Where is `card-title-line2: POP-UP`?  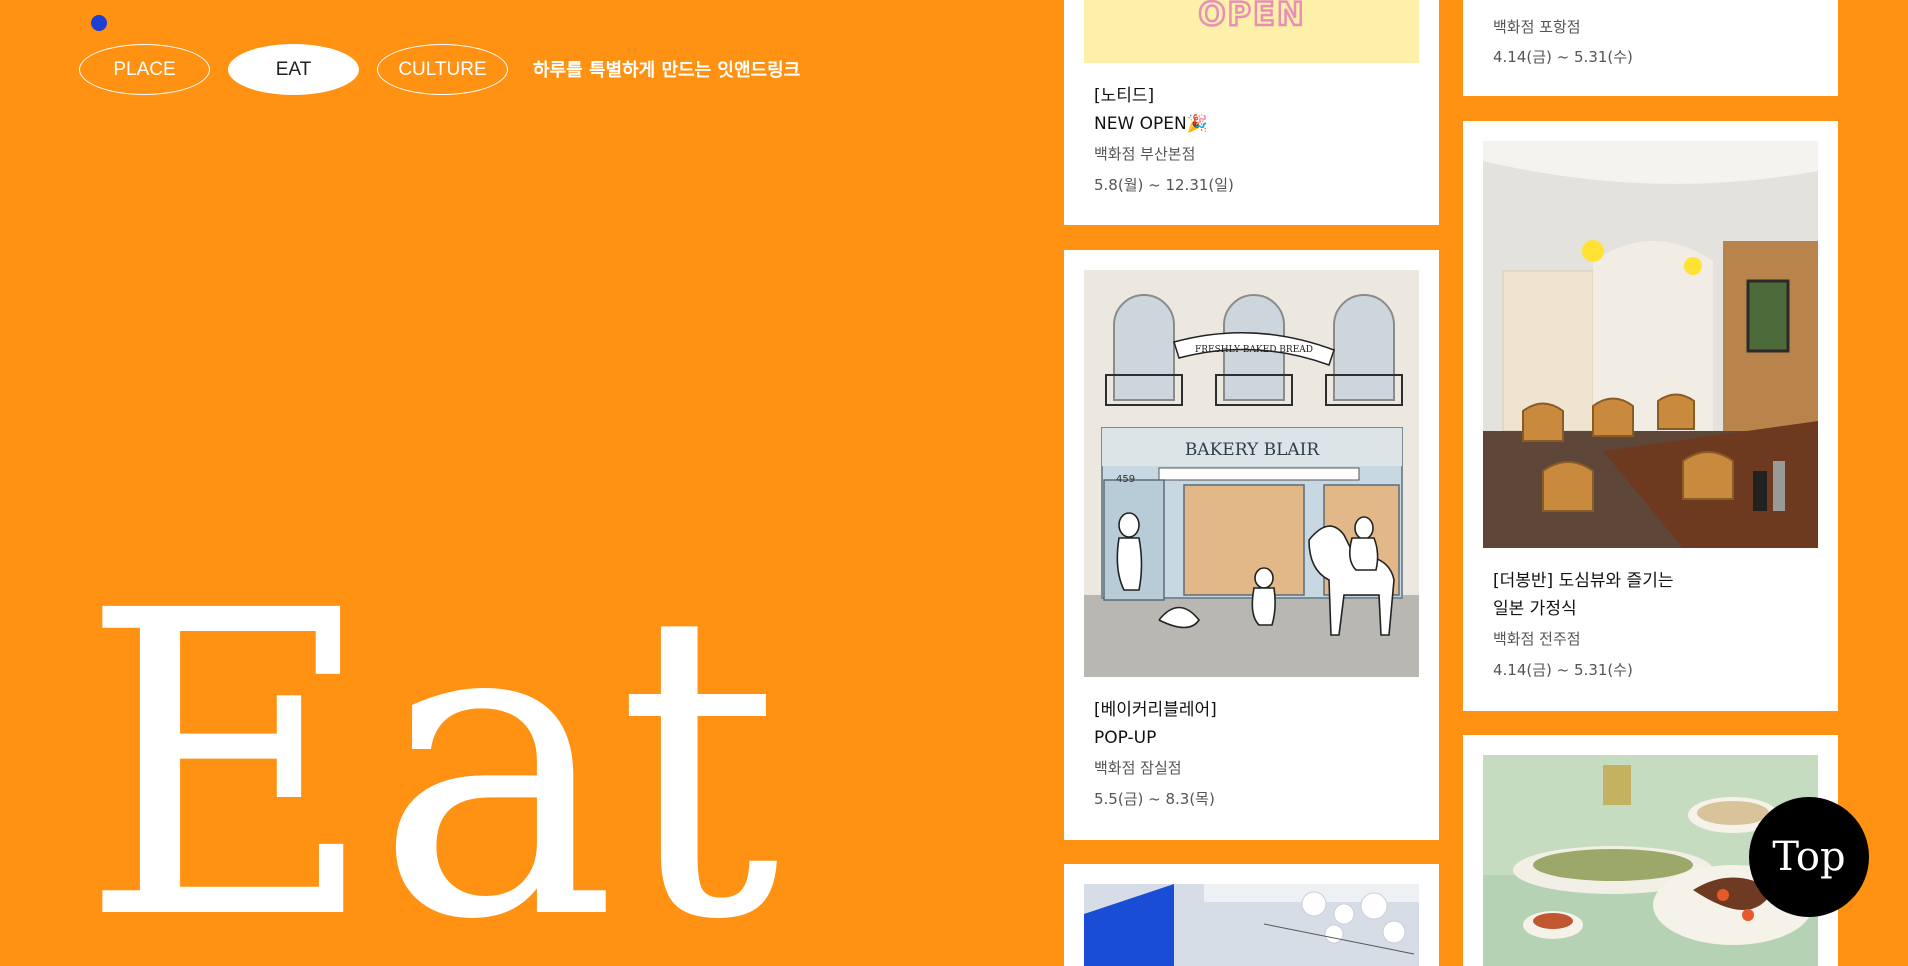 card-title-line2: POP-UP is located at coordinates (1125, 738).